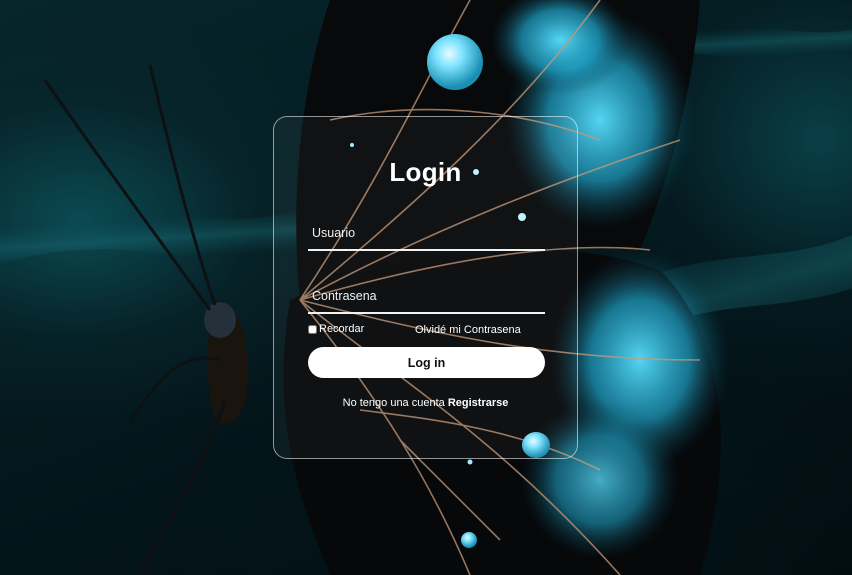 The height and width of the screenshot is (575, 852). I want to click on register-row: No tengo una cuenta Registrarse, so click(425, 403).